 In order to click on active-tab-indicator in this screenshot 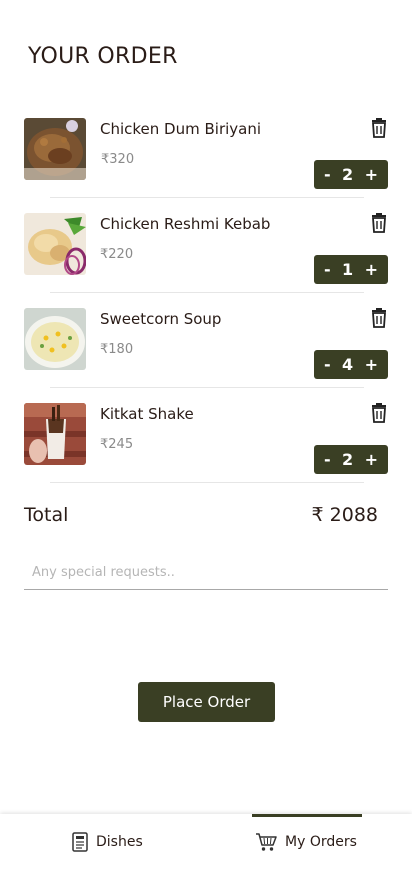, I will do `click(307, 815)`.